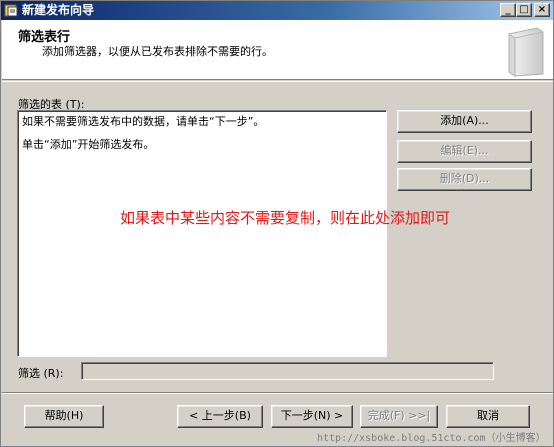  Describe the element at coordinates (526, 52) in the screenshot. I see `book-icon` at that location.